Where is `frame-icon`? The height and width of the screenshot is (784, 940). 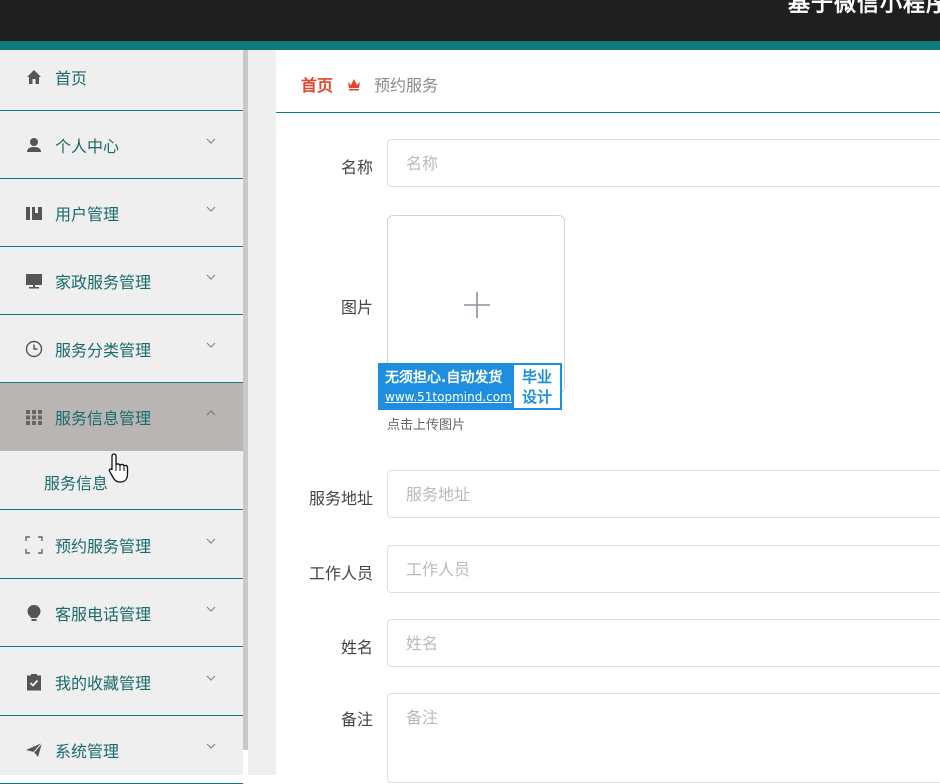
frame-icon is located at coordinates (34, 544).